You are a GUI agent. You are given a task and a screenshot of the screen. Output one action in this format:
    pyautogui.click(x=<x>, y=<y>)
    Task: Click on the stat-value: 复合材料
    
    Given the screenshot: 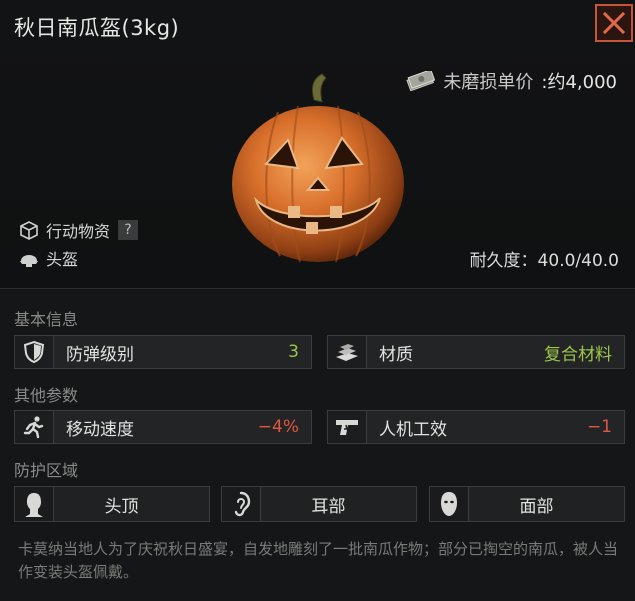 What is the action you would take?
    pyautogui.click(x=578, y=354)
    